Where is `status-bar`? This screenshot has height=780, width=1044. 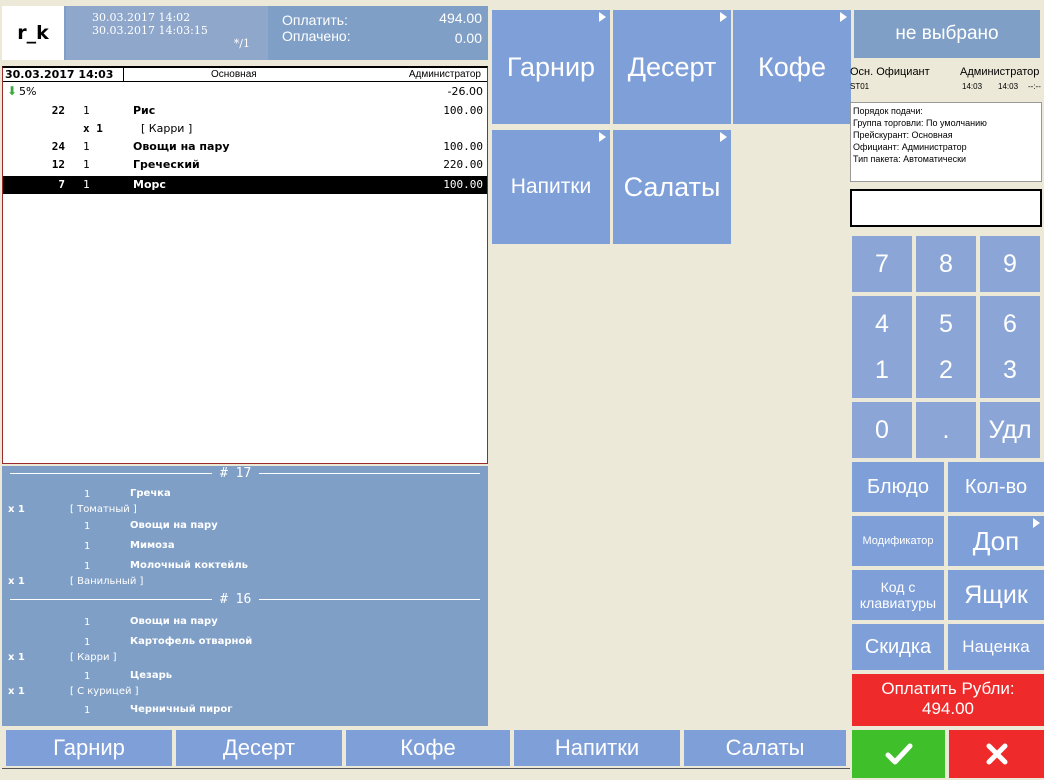 status-bar is located at coordinates (426, 774).